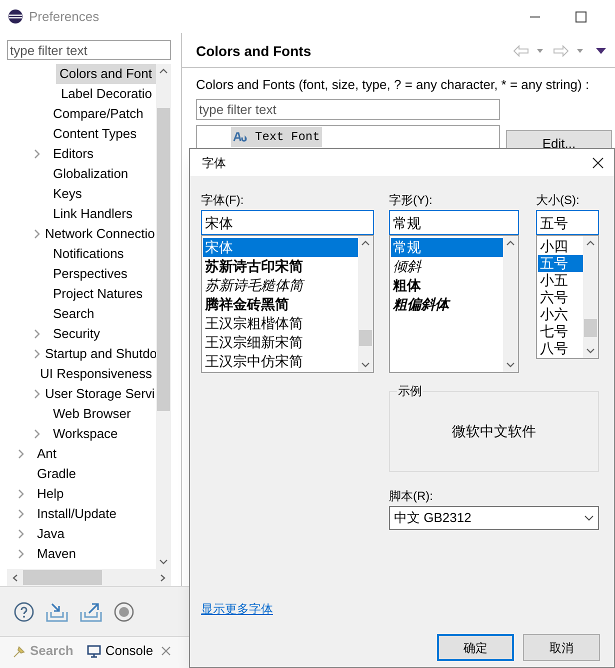 Image resolution: width=615 pixels, height=668 pixels. Describe the element at coordinates (560, 331) in the screenshot. I see `list-option: 七号` at that location.